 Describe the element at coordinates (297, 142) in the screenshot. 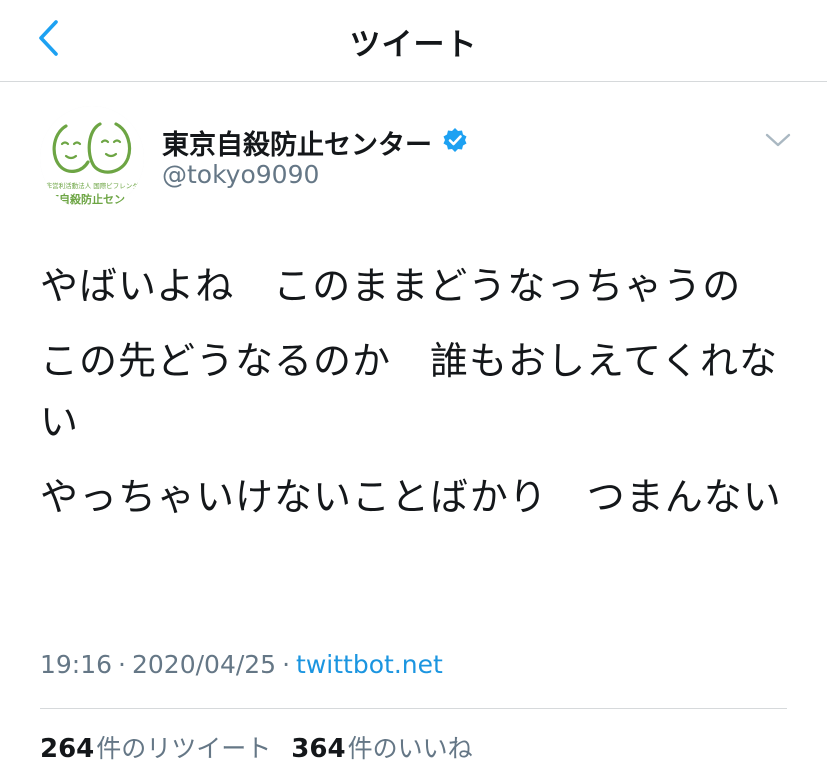

I see `display-name: 東京自殺防止センター` at that location.